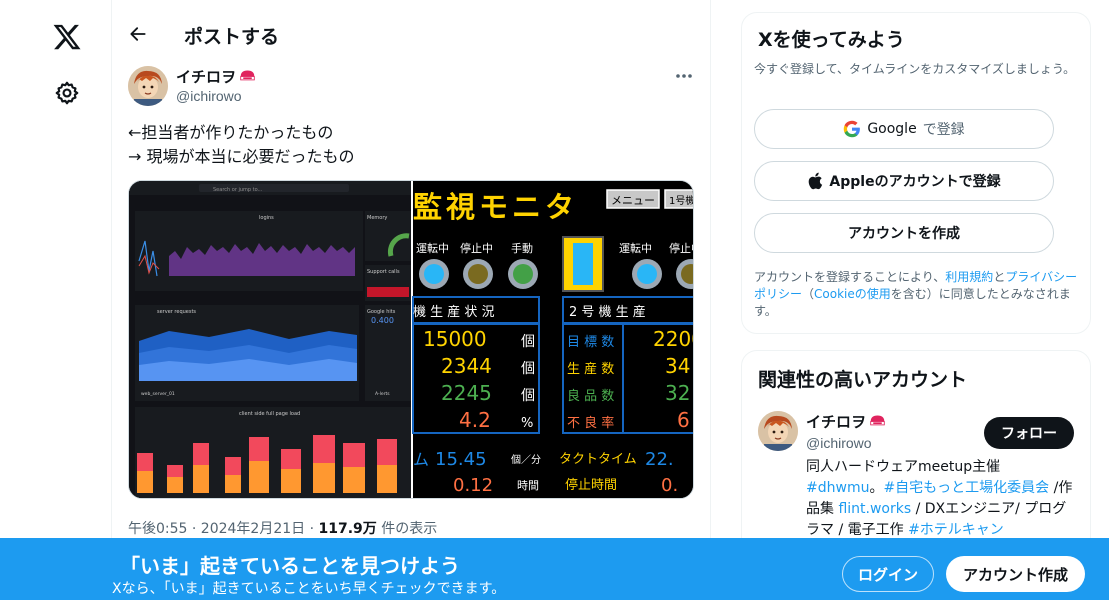  What do you see at coordinates (241, 156) in the screenshot?
I see `post-text-line-2: → 現場が本当に必要だったもの` at bounding box center [241, 156].